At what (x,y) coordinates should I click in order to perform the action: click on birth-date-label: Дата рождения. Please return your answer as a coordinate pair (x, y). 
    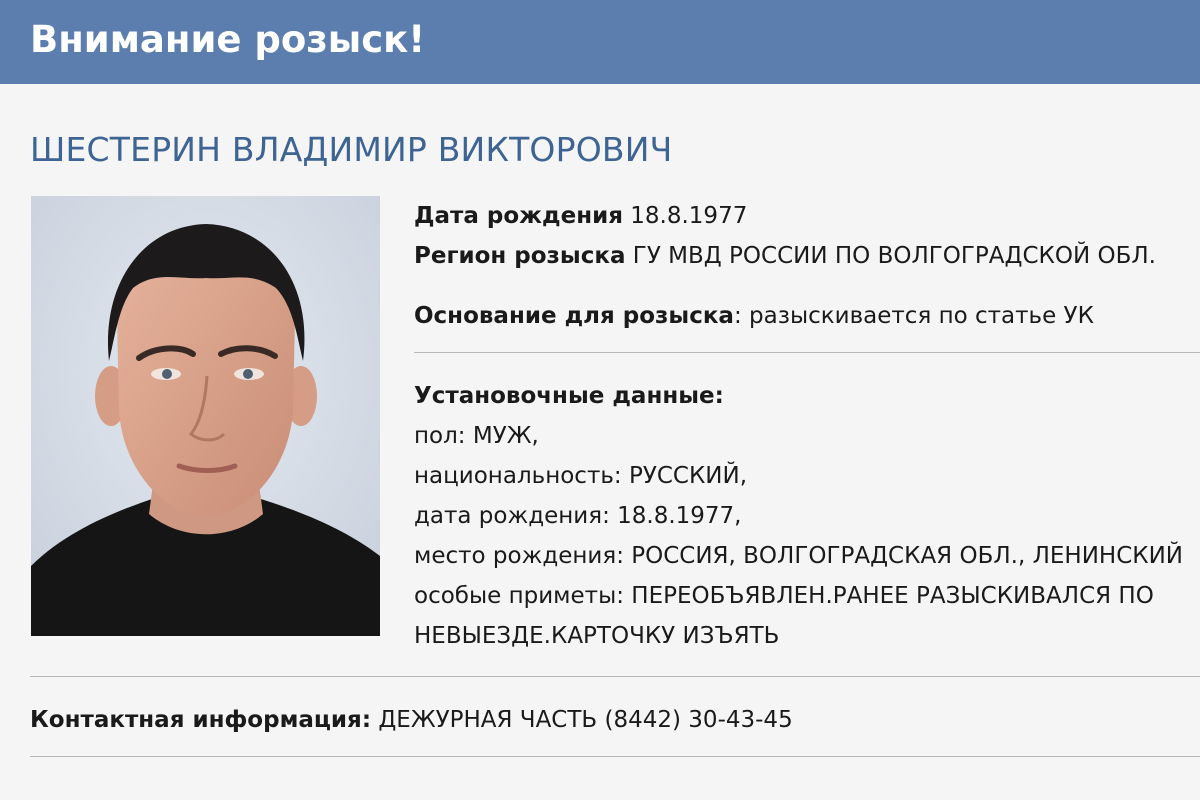
    Looking at the image, I should click on (518, 216).